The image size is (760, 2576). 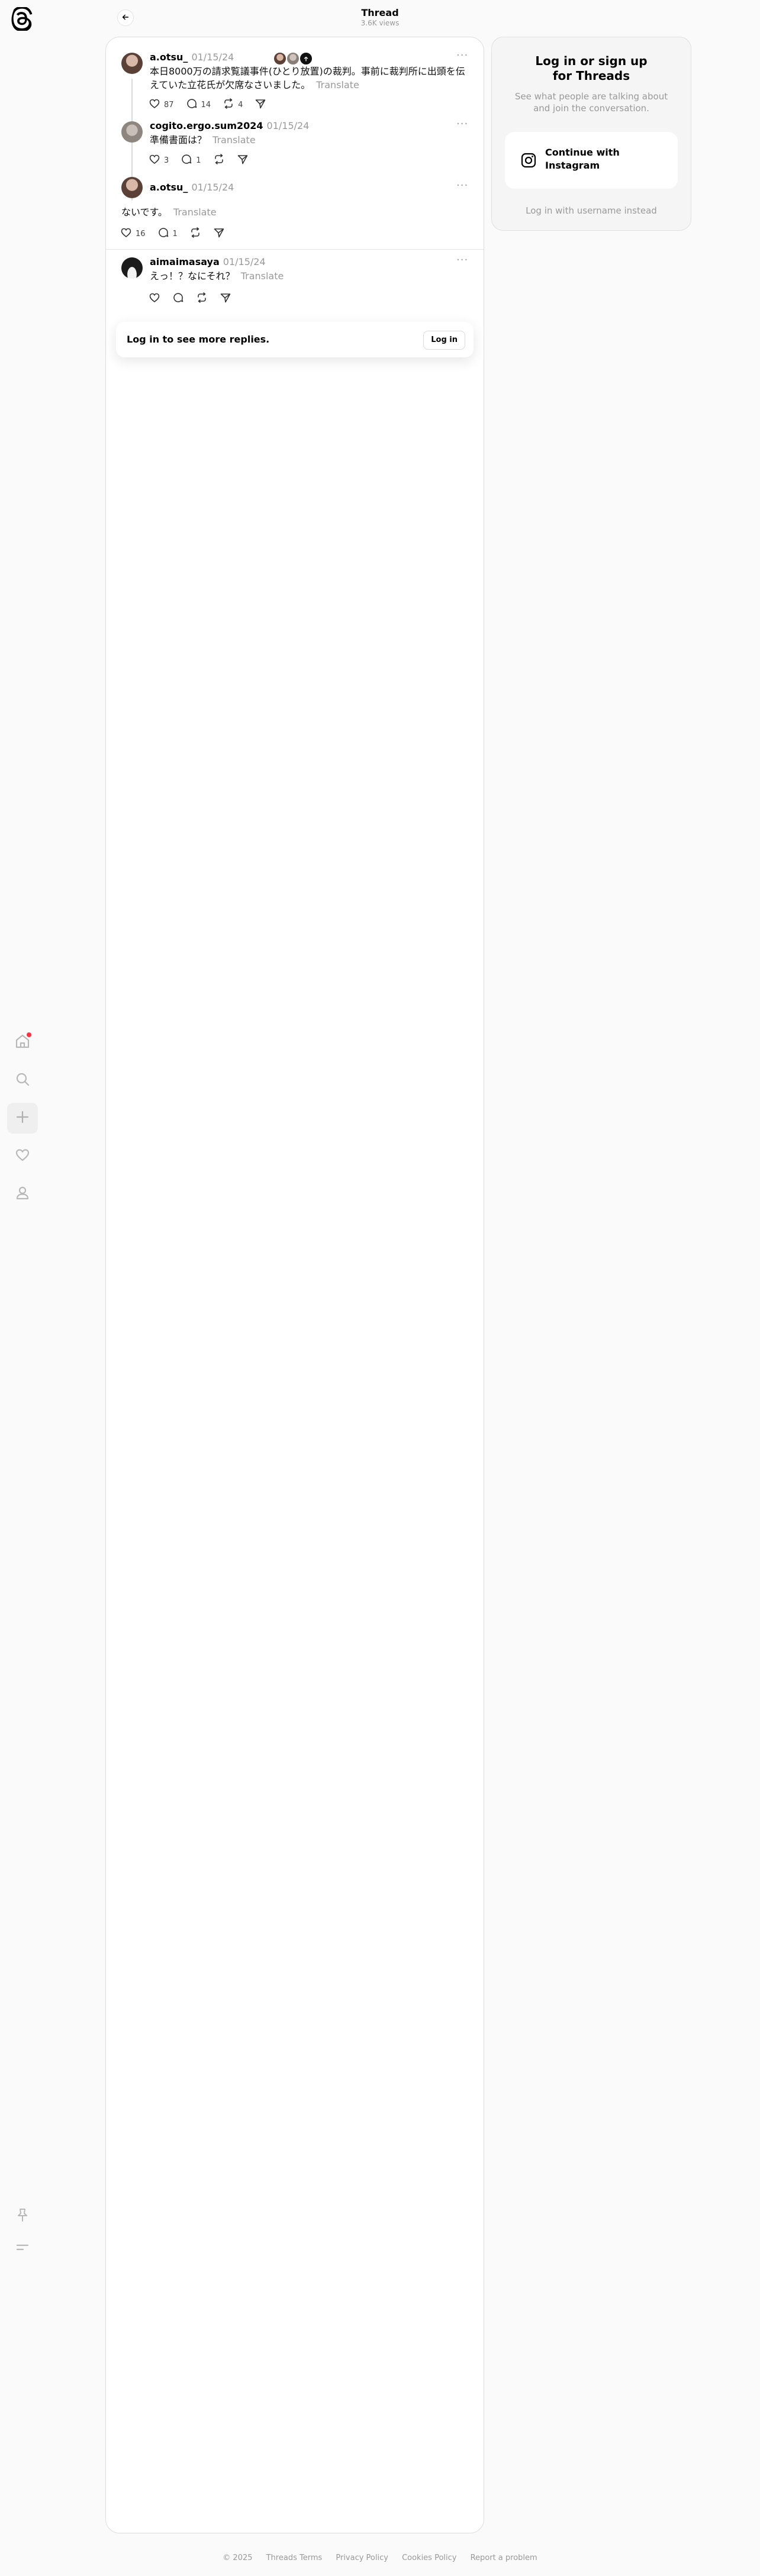 I want to click on like-count: 16, so click(x=141, y=233).